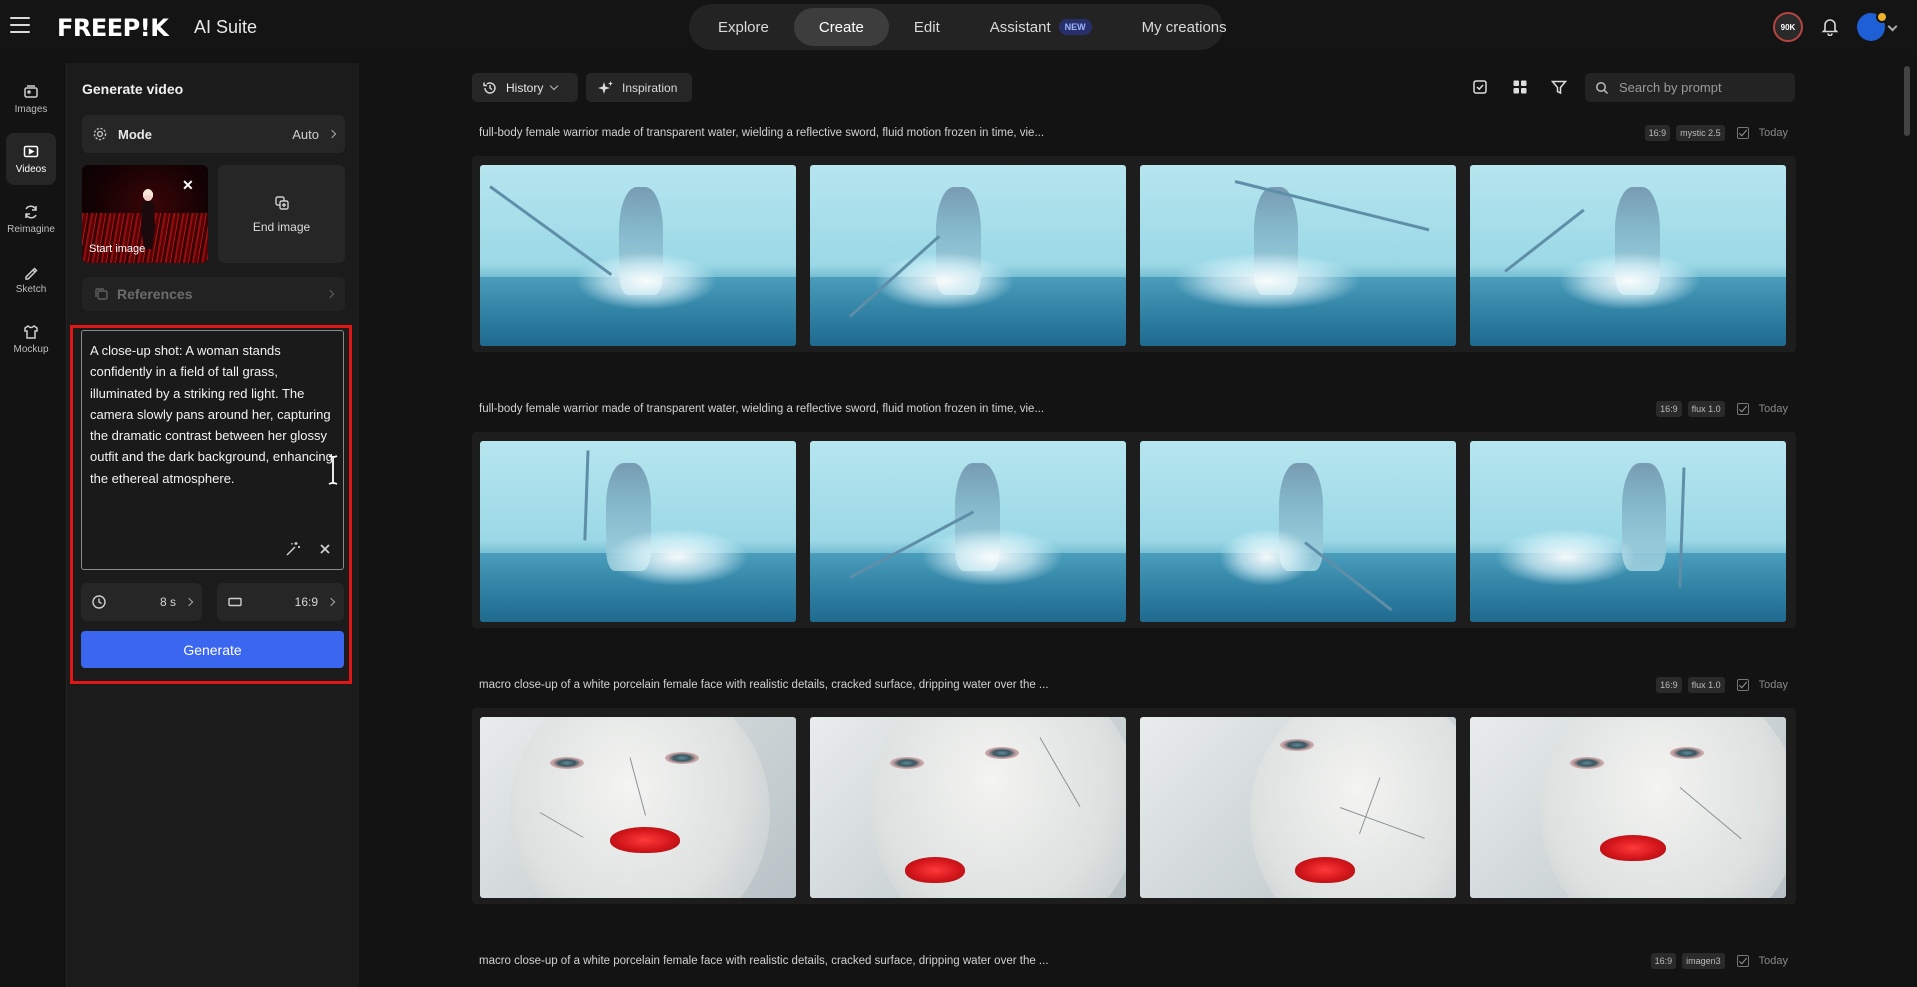  I want to click on nav-assistant: Assistant NEW, so click(1041, 27).